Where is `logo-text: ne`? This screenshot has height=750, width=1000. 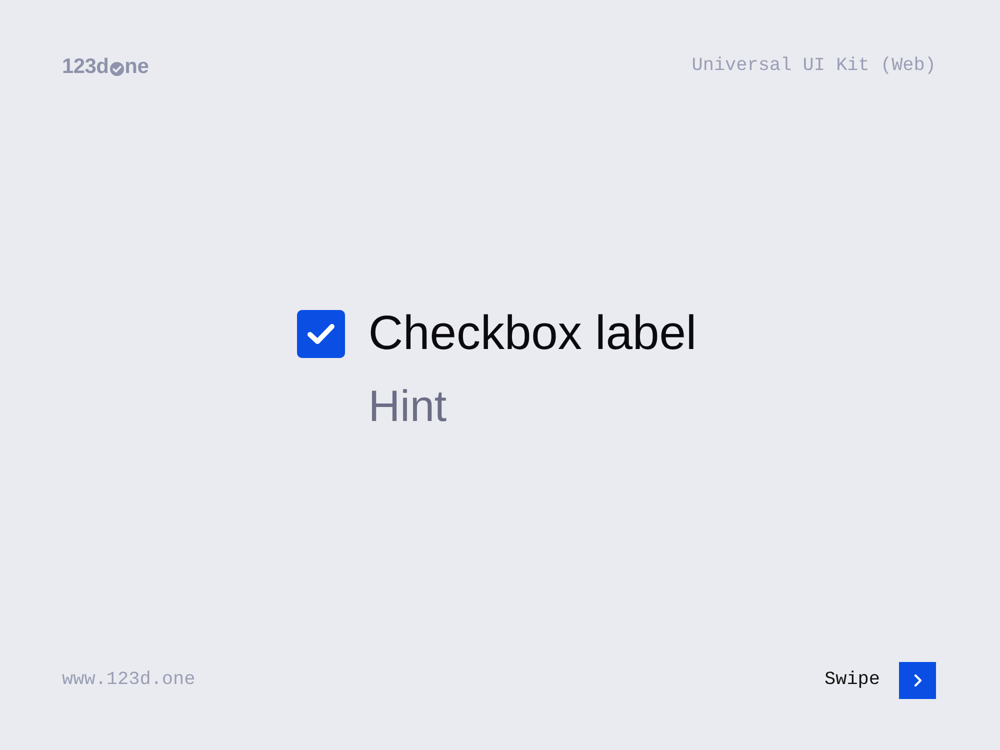
logo-text: ne is located at coordinates (136, 66).